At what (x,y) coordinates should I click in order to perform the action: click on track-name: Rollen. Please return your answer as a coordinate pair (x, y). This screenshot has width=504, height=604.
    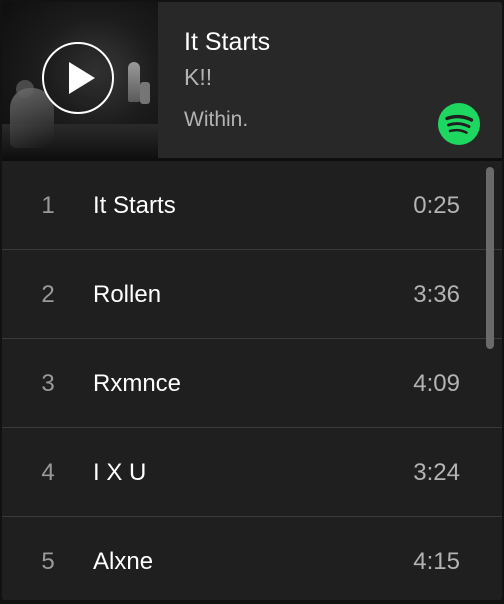
    Looking at the image, I should click on (127, 294).